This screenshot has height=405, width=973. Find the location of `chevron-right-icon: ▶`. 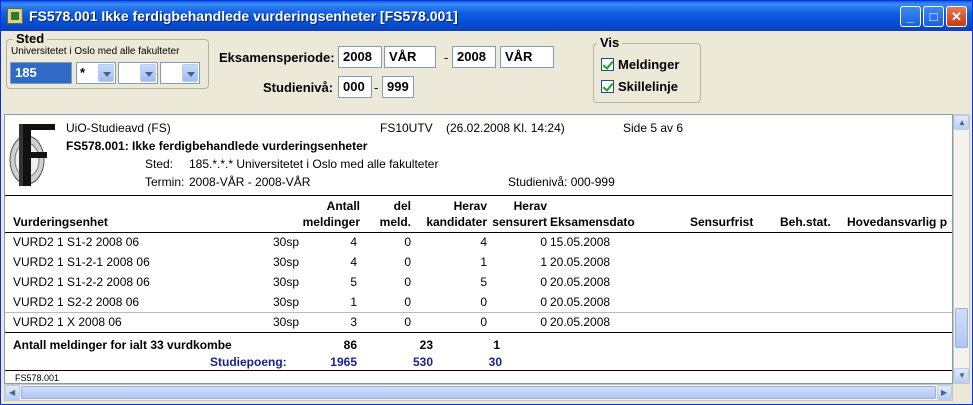

chevron-right-icon: ▶ is located at coordinates (944, 392).